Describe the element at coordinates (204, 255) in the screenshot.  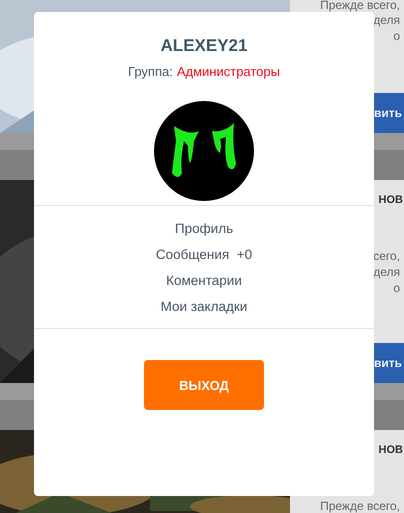
I see `menu-link: Сообщения +0` at that location.